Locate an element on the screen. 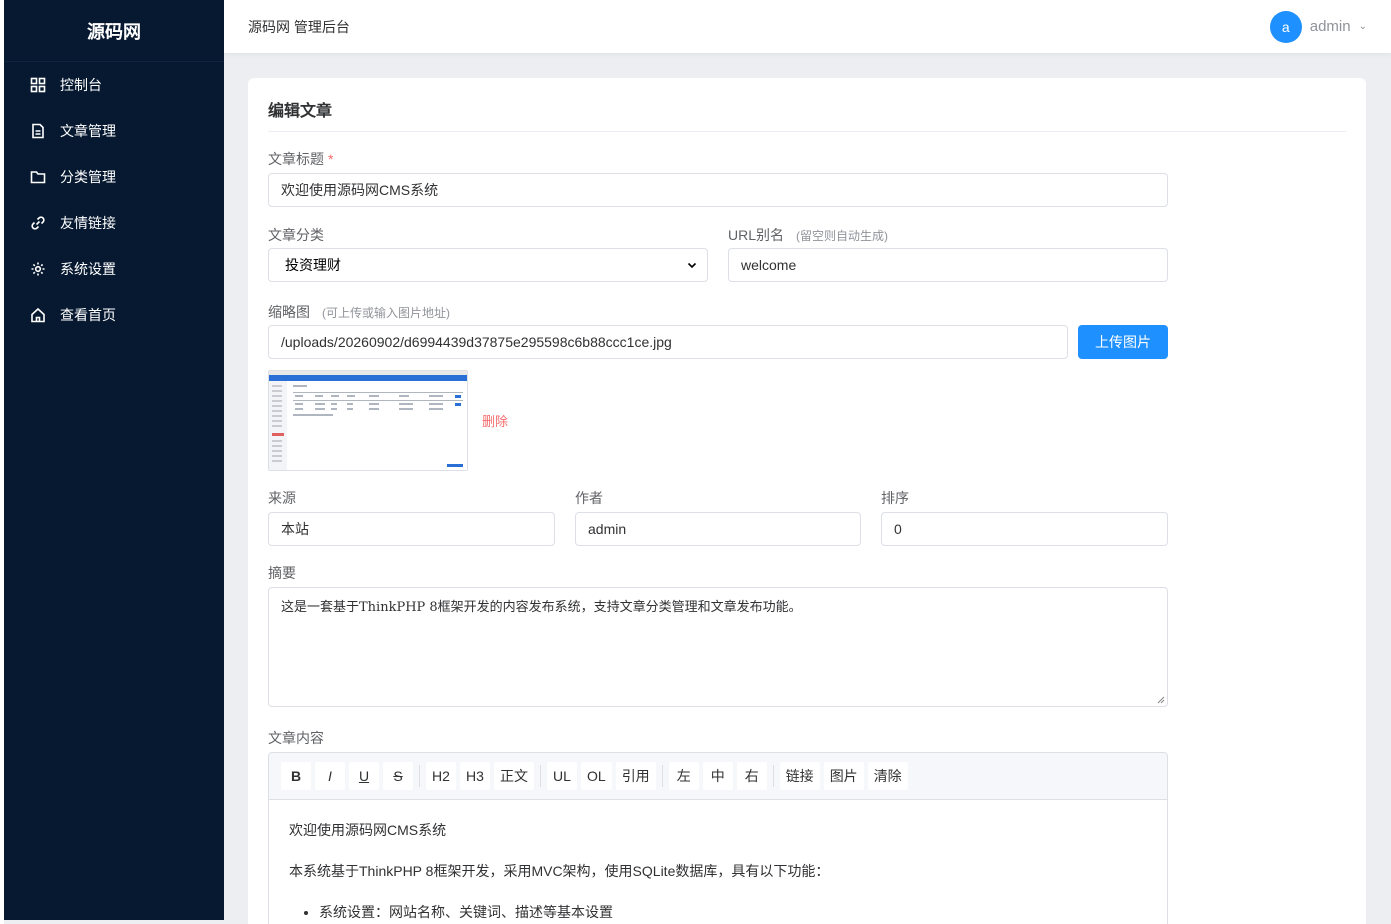  insert-image-button: 图片 is located at coordinates (843, 776).